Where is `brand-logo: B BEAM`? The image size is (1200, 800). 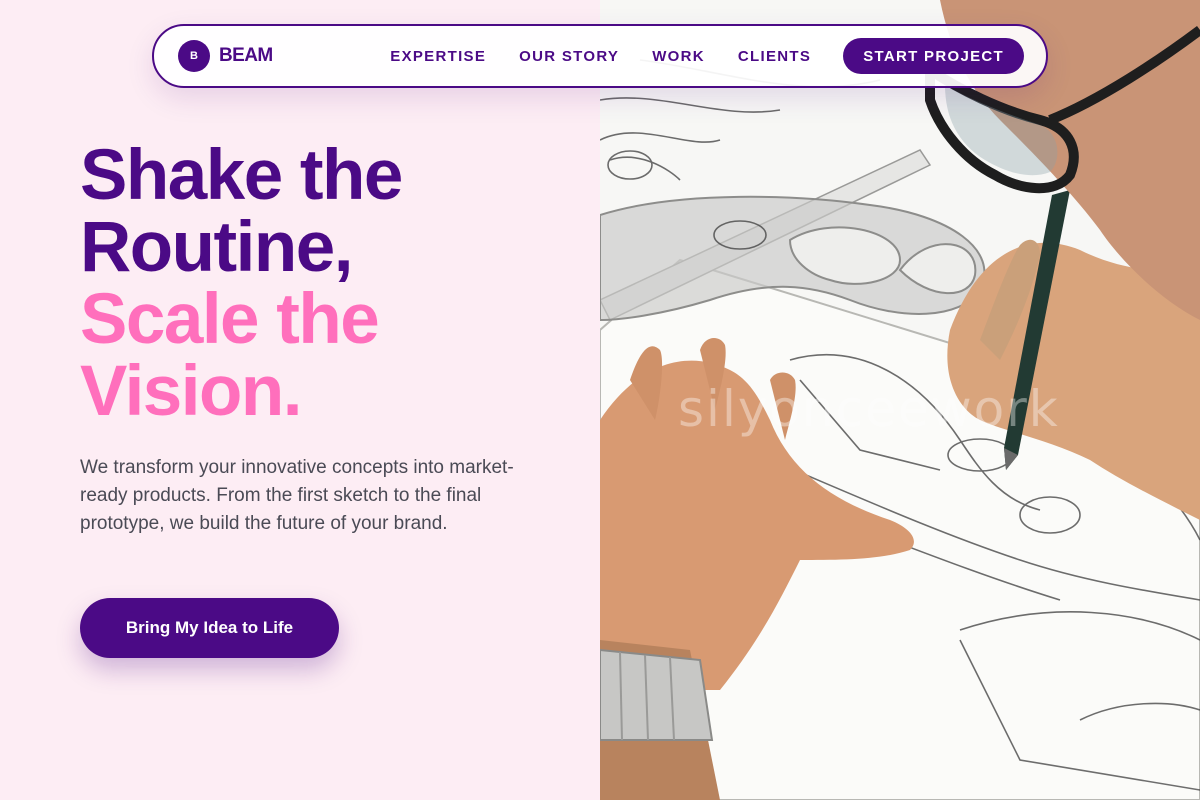
brand-logo: B BEAM is located at coordinates (225, 56).